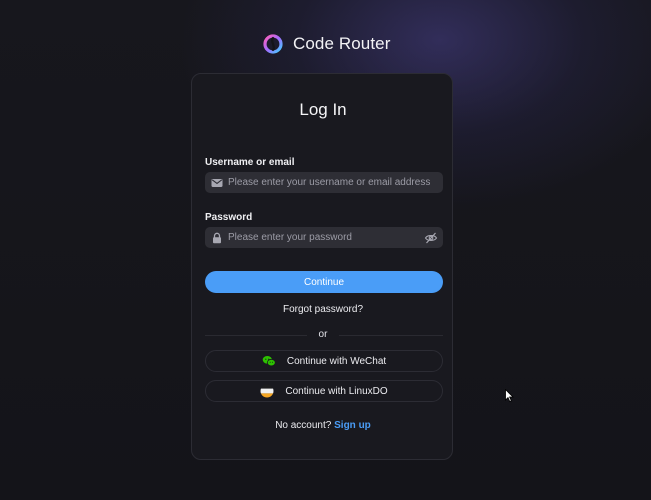  I want to click on no-account-text: No account?, so click(303, 425).